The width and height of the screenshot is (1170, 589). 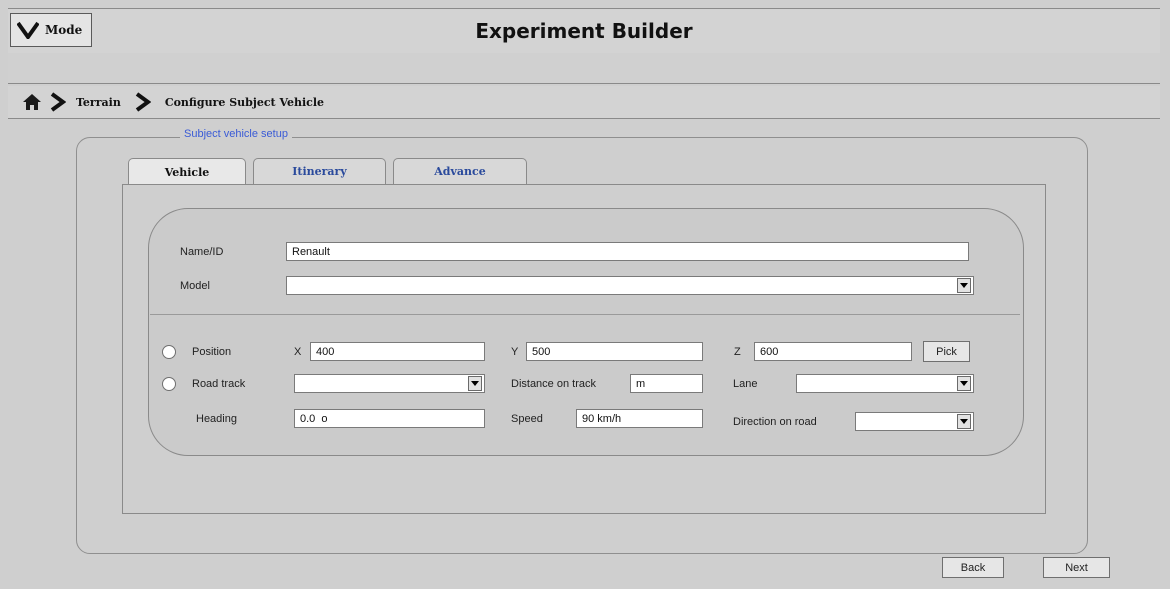 I want to click on name-input, so click(x=627, y=251).